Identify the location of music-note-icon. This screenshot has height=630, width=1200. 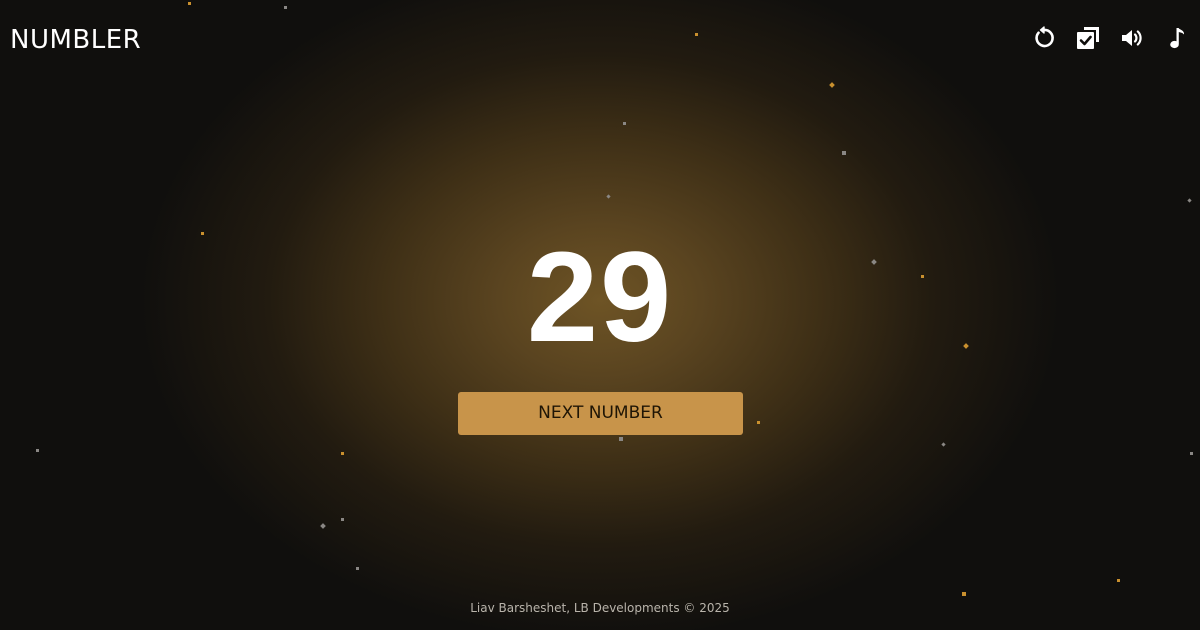
(1177, 38).